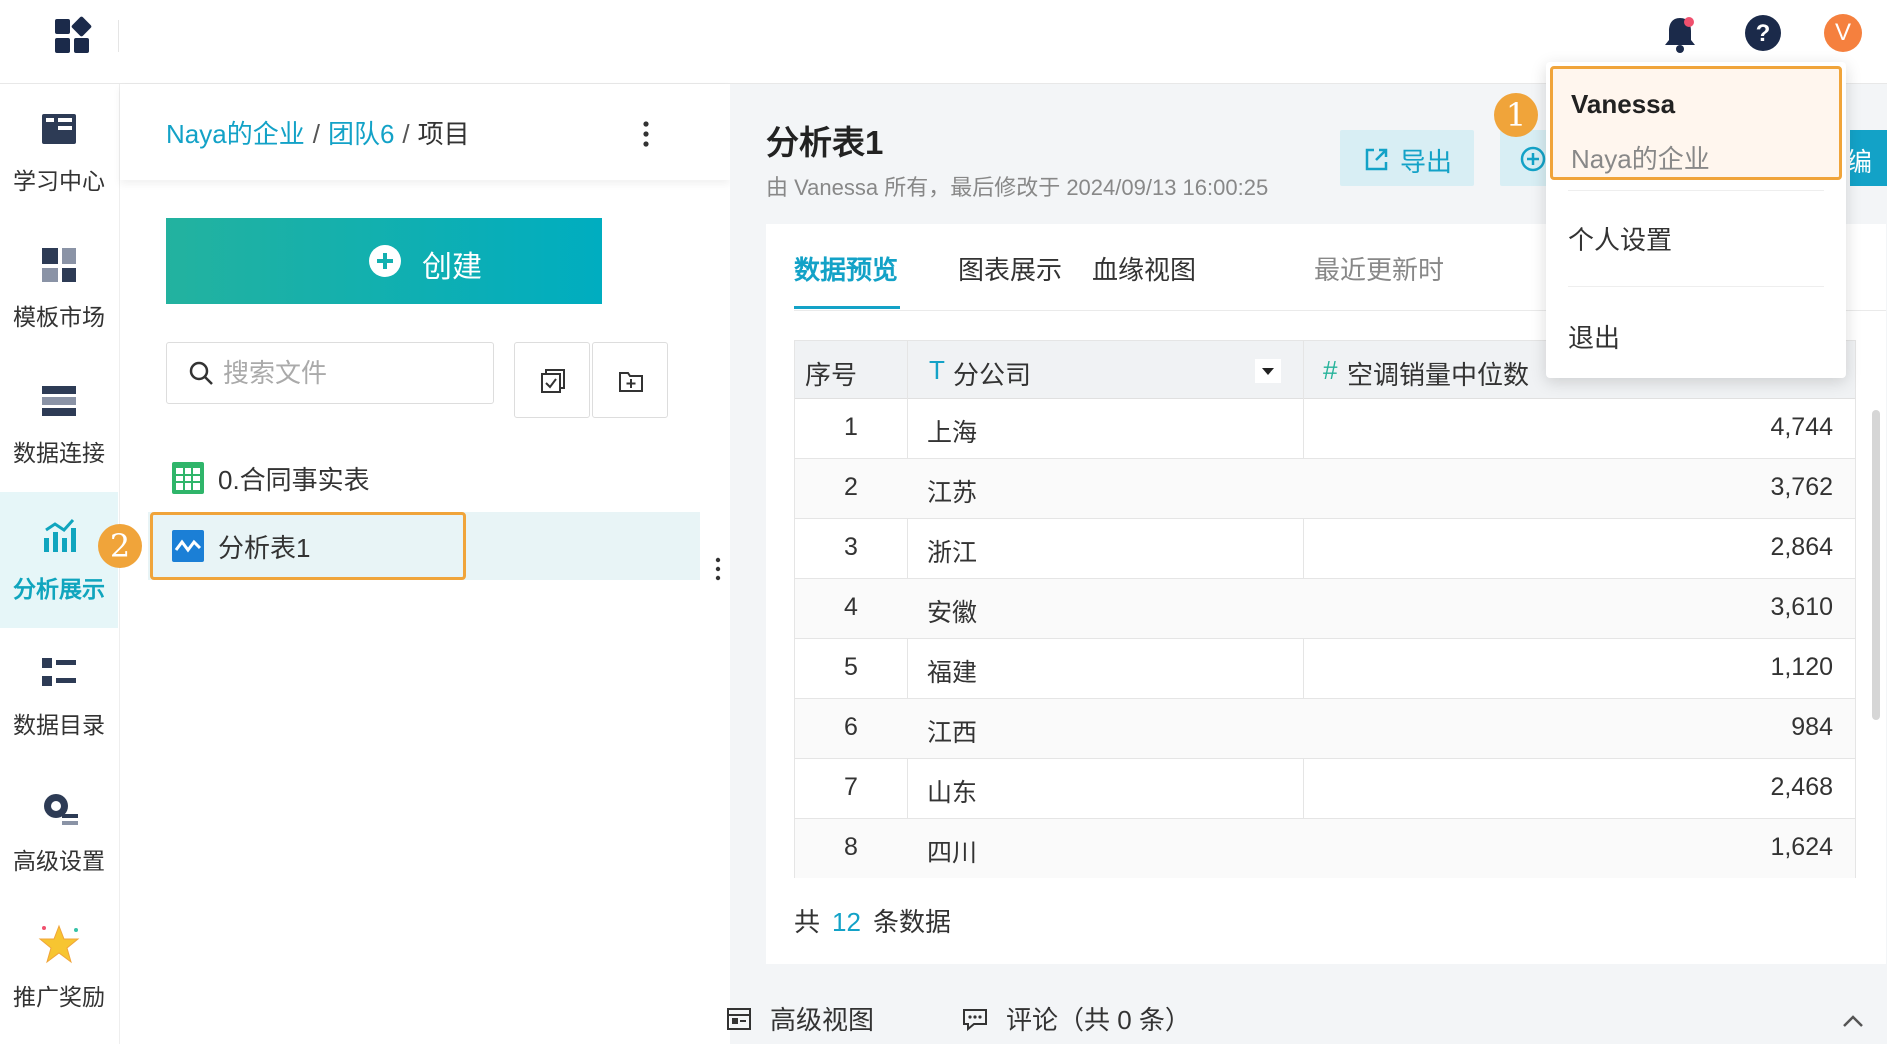 This screenshot has height=1044, width=1887. What do you see at coordinates (1861, 162) in the screenshot?
I see `edit-button-label: 编` at bounding box center [1861, 162].